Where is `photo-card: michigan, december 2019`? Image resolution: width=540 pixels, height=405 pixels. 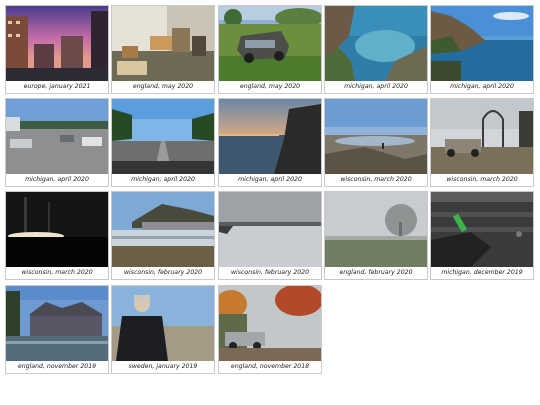
photo-card: michigan, december 2019 is located at coordinates (482, 235).